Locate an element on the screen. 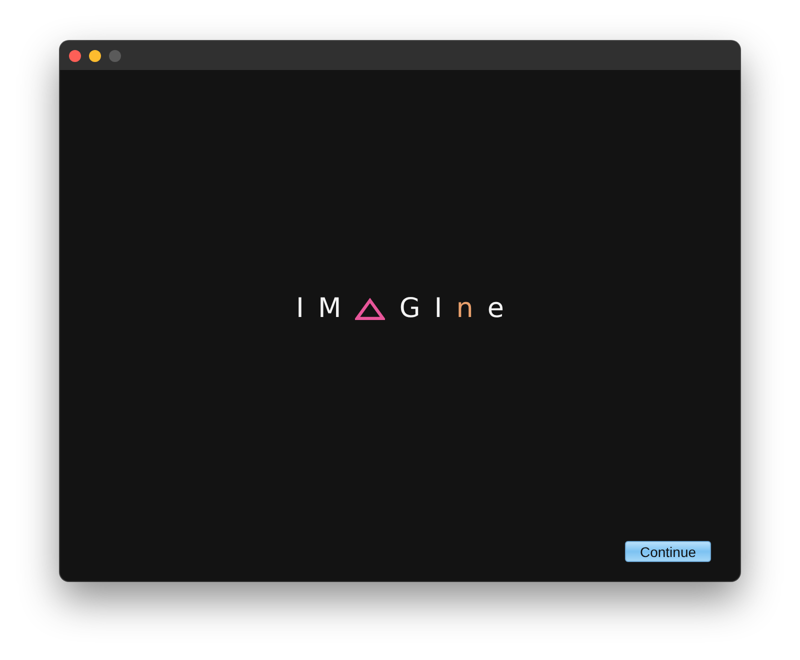 This screenshot has width=800, height=660. continue-button: Continue is located at coordinates (668, 551).